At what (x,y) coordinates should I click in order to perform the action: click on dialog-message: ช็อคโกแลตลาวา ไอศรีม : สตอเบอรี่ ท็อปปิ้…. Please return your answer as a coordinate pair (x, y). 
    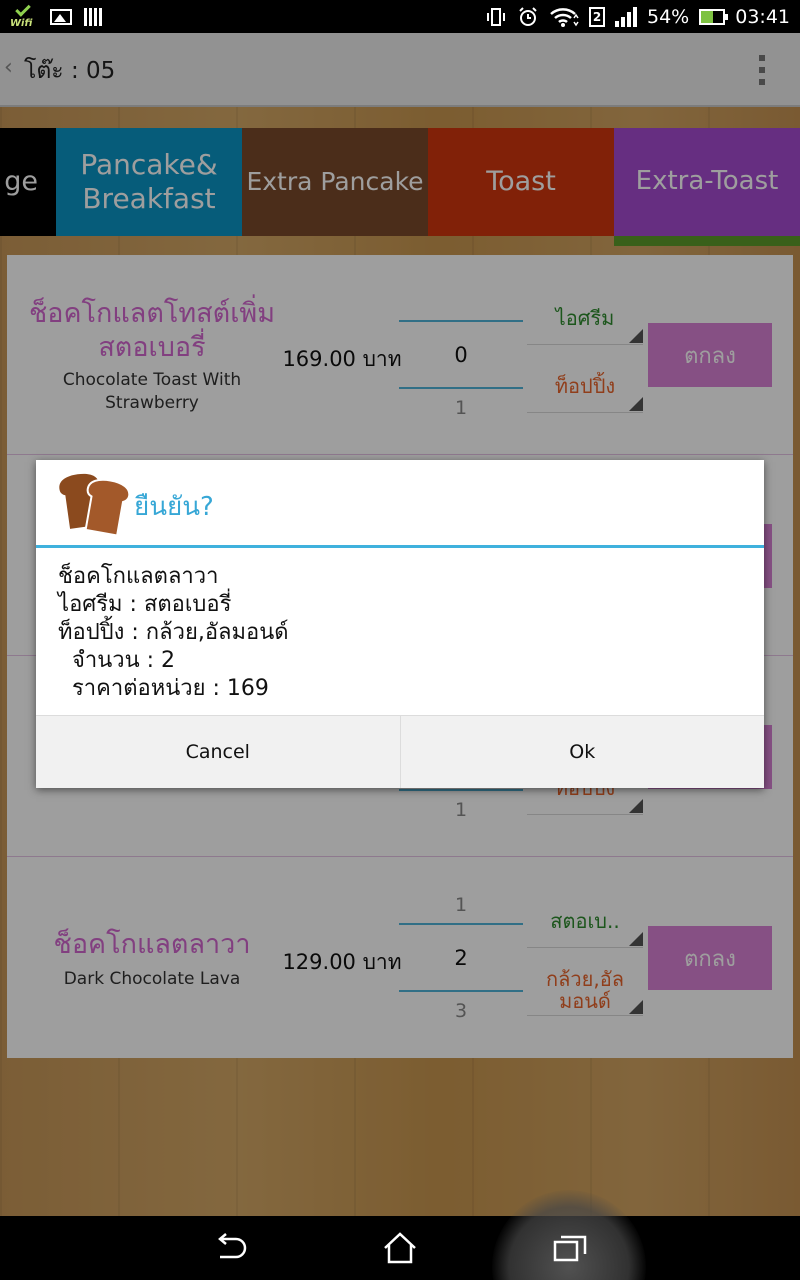
    Looking at the image, I should click on (173, 633).